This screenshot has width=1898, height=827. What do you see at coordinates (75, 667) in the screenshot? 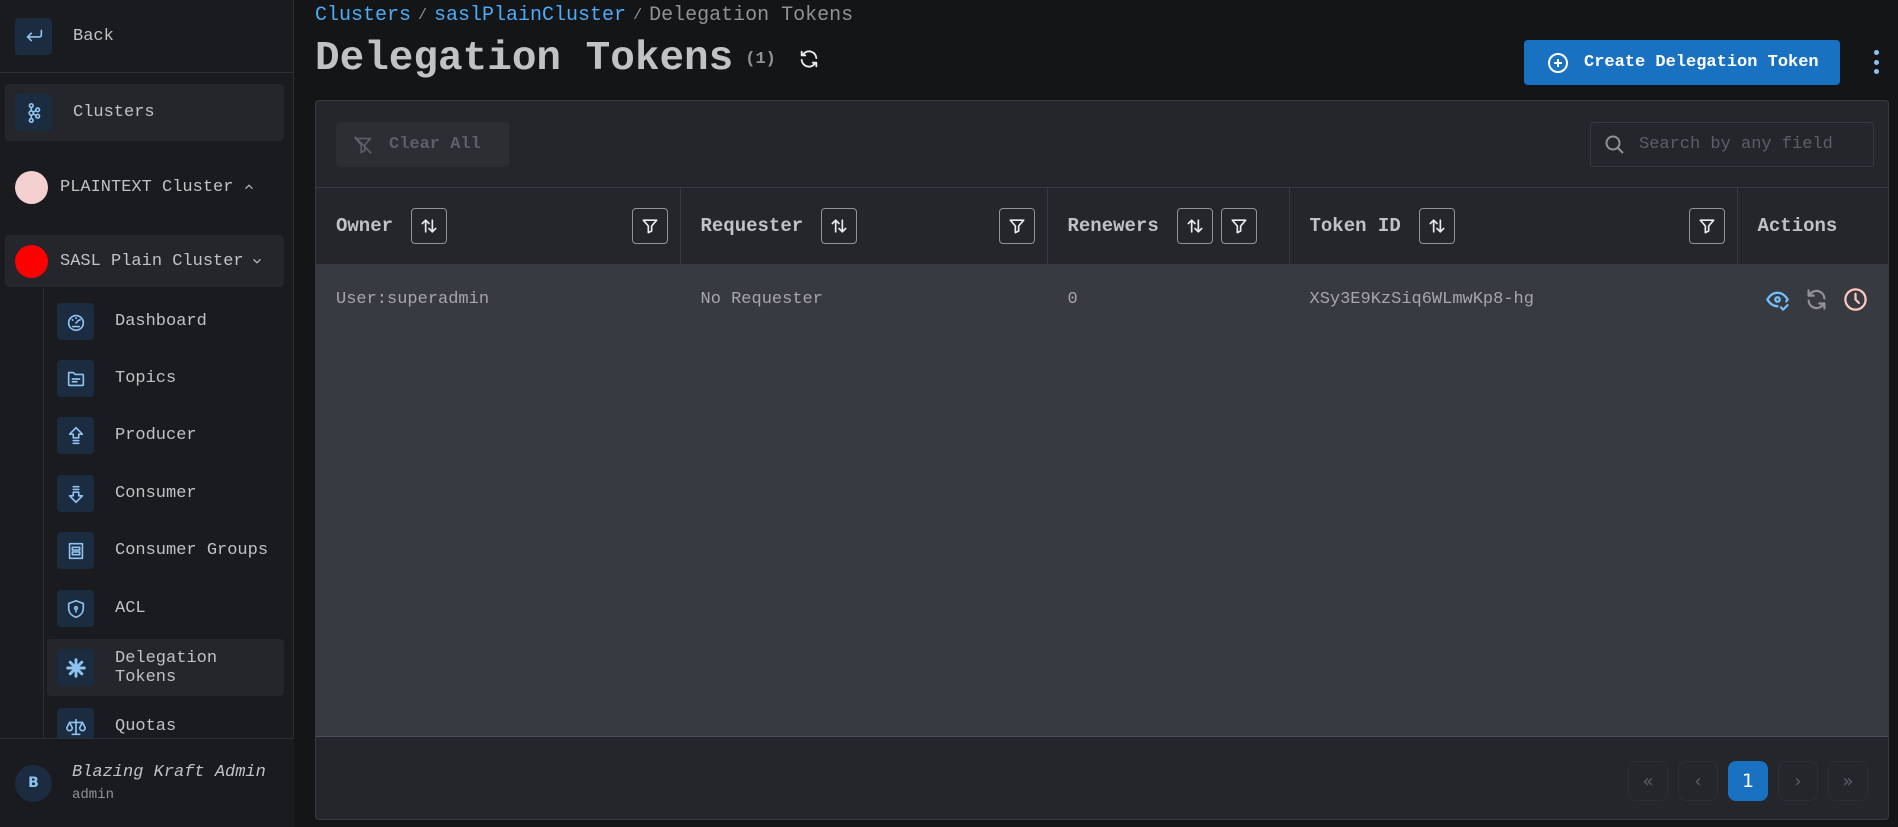
I see `asterisk-icon` at bounding box center [75, 667].